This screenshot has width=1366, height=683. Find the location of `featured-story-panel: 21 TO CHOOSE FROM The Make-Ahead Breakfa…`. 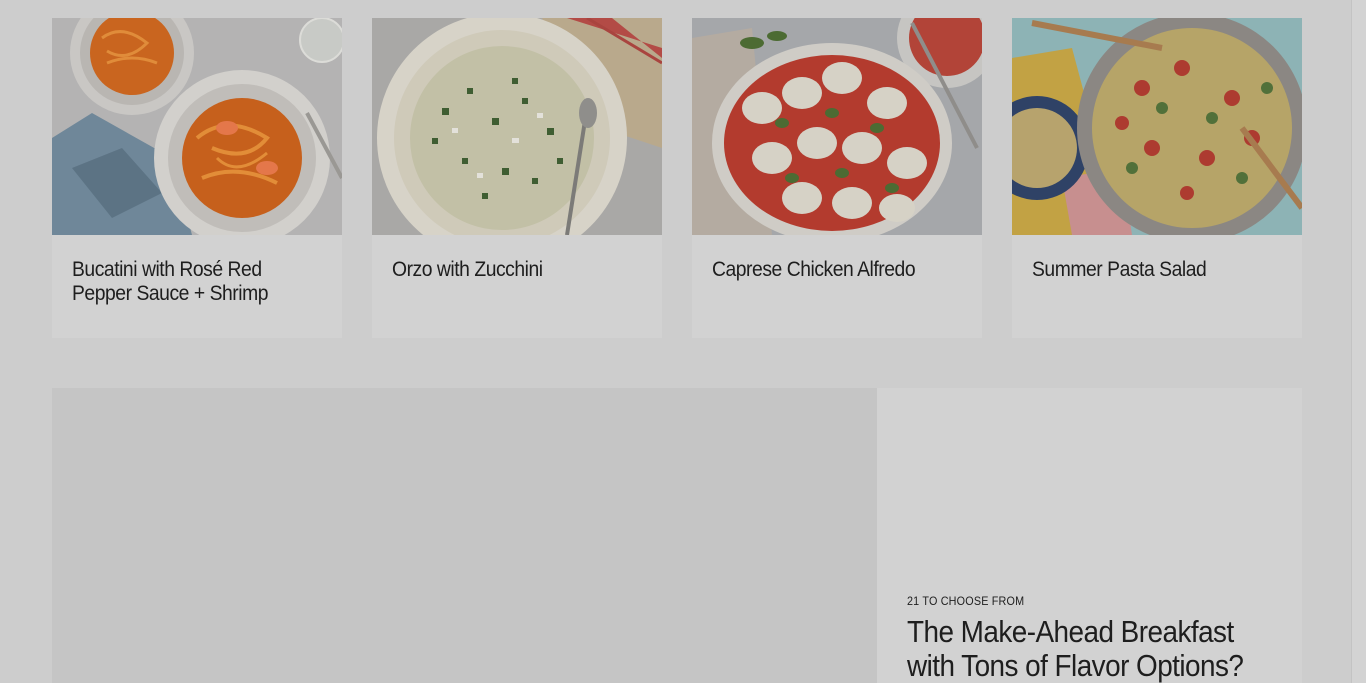

featured-story-panel: 21 TO CHOOSE FROM The Make-Ahead Breakfa… is located at coordinates (1089, 535).